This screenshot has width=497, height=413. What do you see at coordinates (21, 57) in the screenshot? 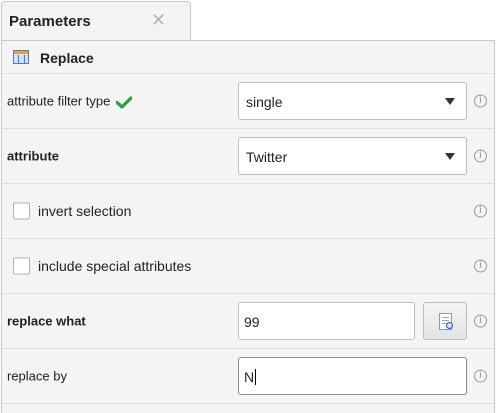
I see `replace-operator-icon` at bounding box center [21, 57].